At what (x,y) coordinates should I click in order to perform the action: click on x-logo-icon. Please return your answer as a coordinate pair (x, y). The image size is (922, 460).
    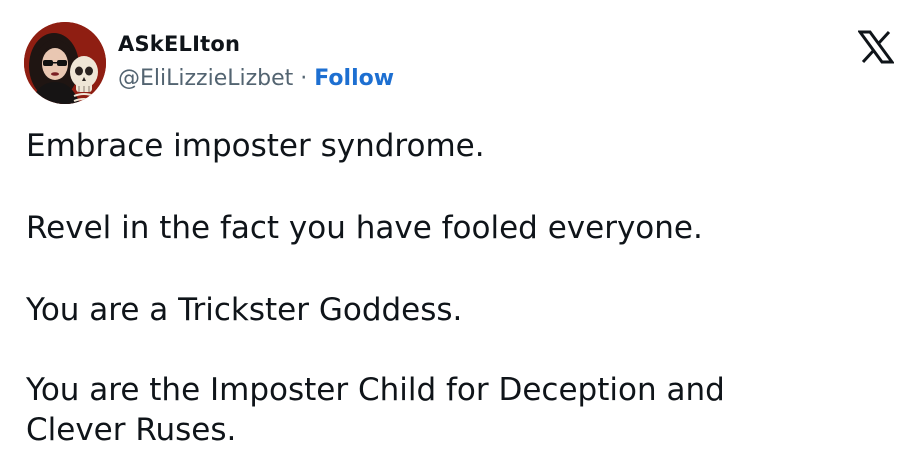
    Looking at the image, I should click on (876, 47).